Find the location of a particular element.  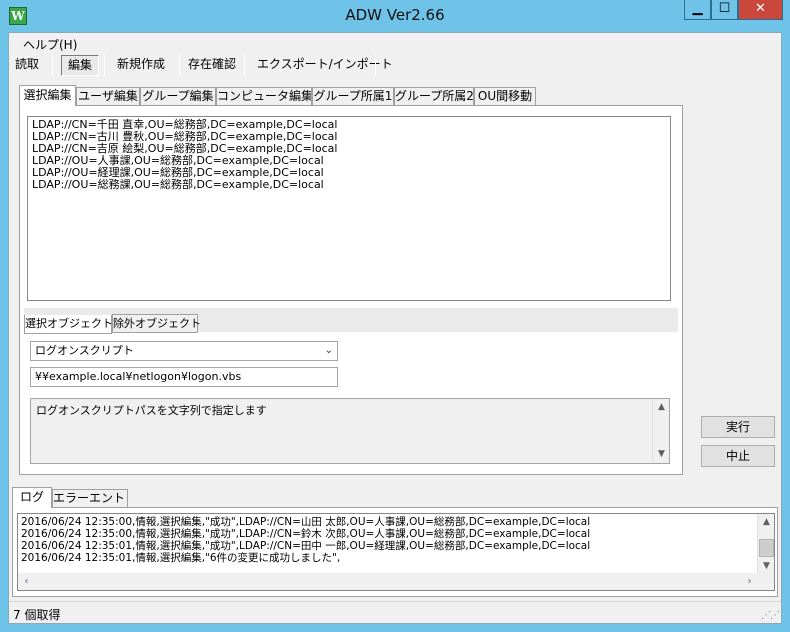

run-button: 実行 is located at coordinates (738, 427).